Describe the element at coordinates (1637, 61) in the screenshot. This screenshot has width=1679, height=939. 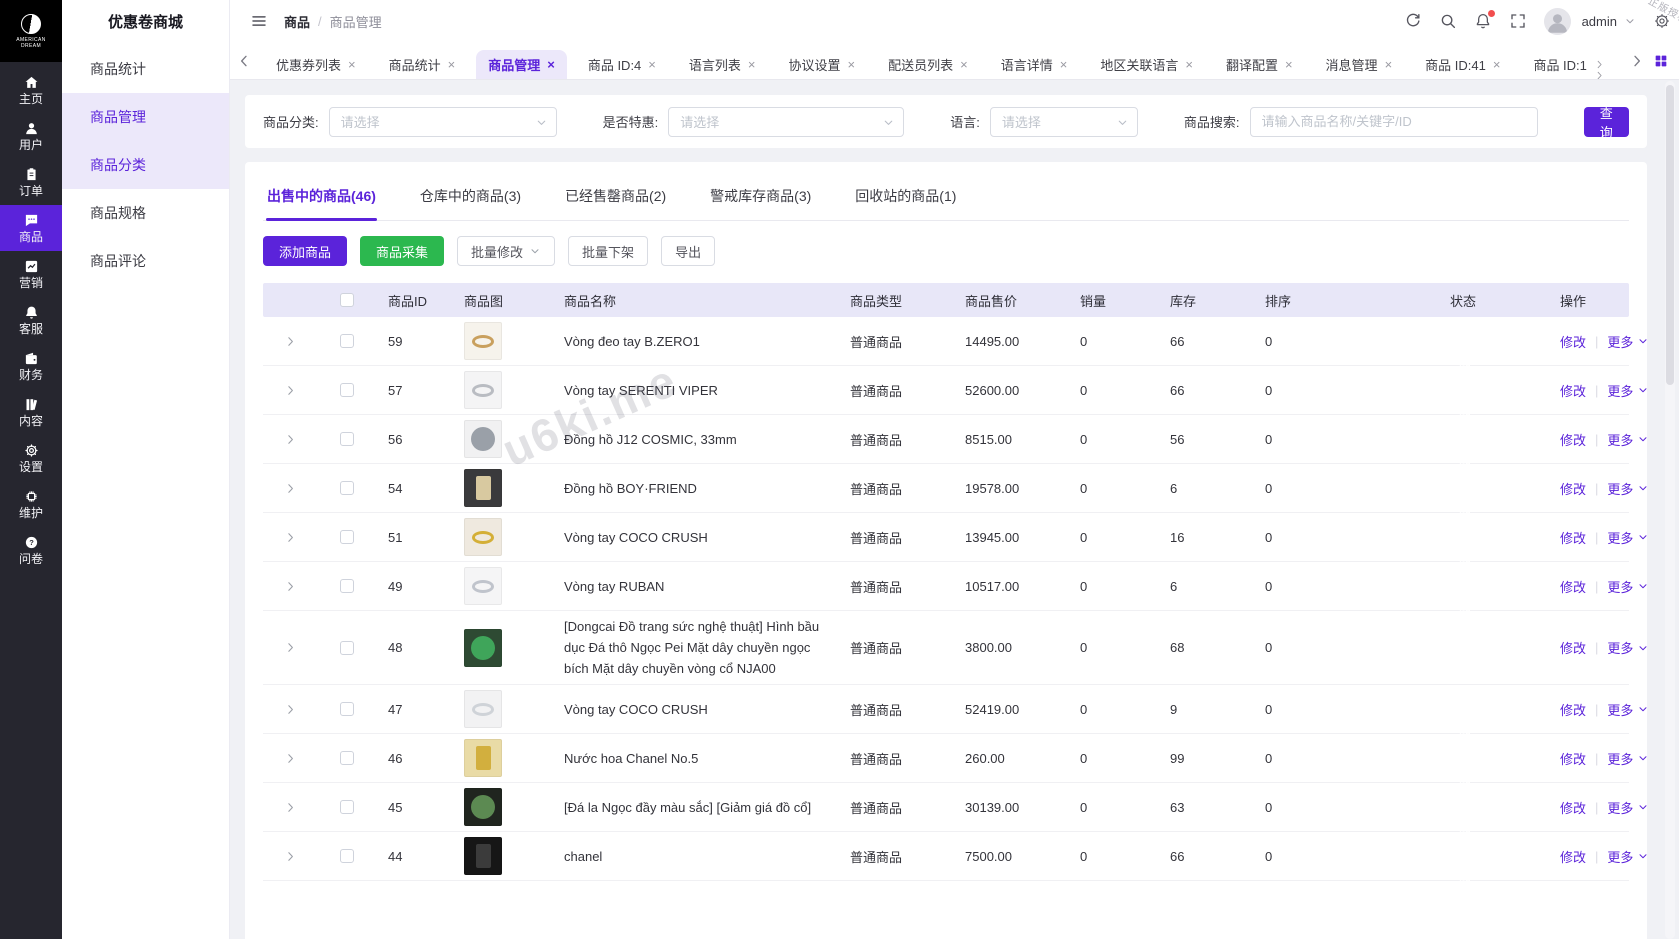
I see `tabs-scroll-right-icon` at that location.